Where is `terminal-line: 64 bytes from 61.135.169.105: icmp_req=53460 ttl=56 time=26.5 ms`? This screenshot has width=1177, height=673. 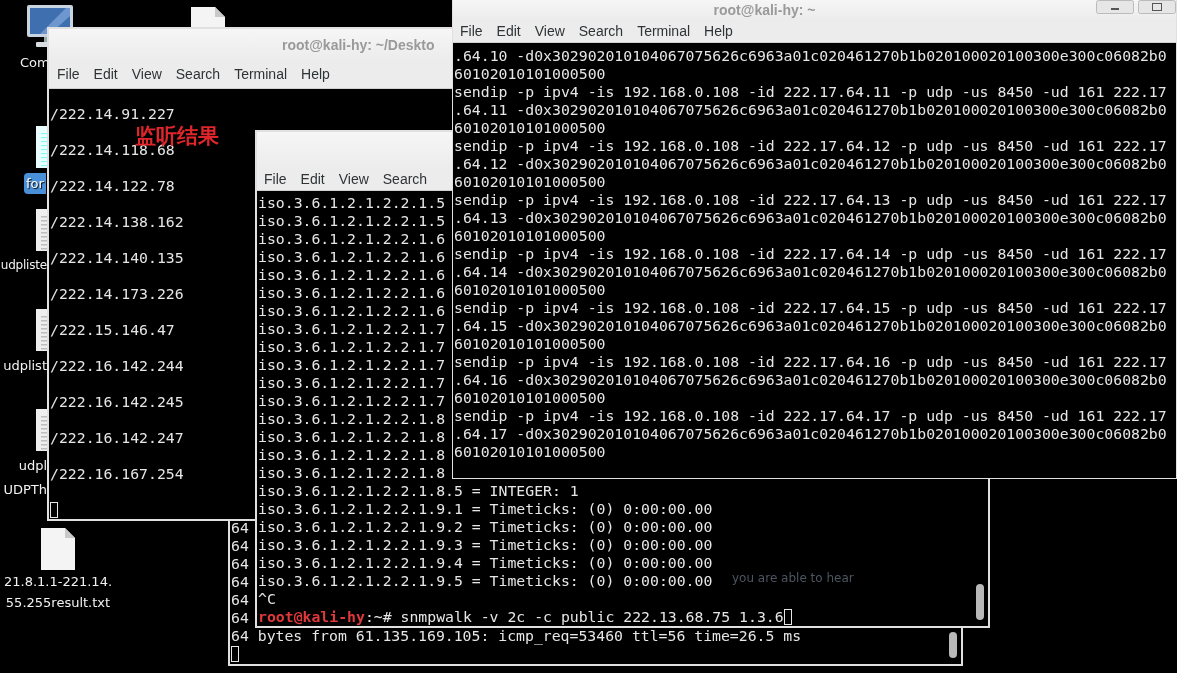 terminal-line: 64 bytes from 61.135.169.105: icmp_req=53460 ttl=56 time=26.5 ms is located at coordinates (516, 636).